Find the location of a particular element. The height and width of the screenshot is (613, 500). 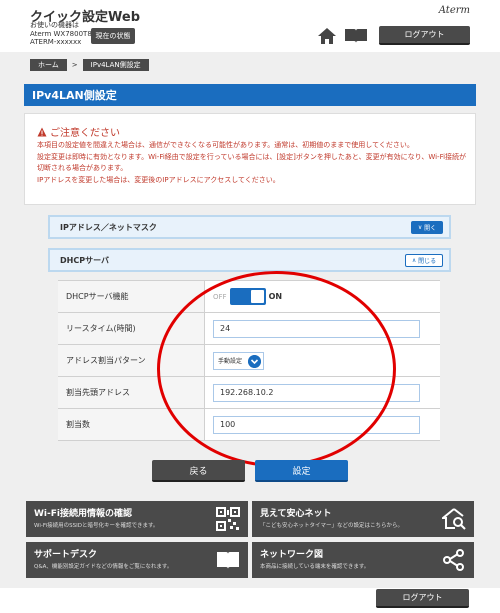

tile-support-desk: サポートデスク Q&A、機能別設定ガイドなどの情報をご覧になれます。 is located at coordinates (137, 560).